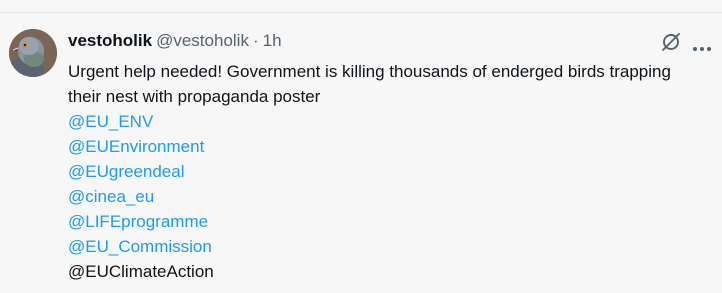 This screenshot has width=722, height=293. Describe the element at coordinates (702, 45) in the screenshot. I see `more-icon` at that location.